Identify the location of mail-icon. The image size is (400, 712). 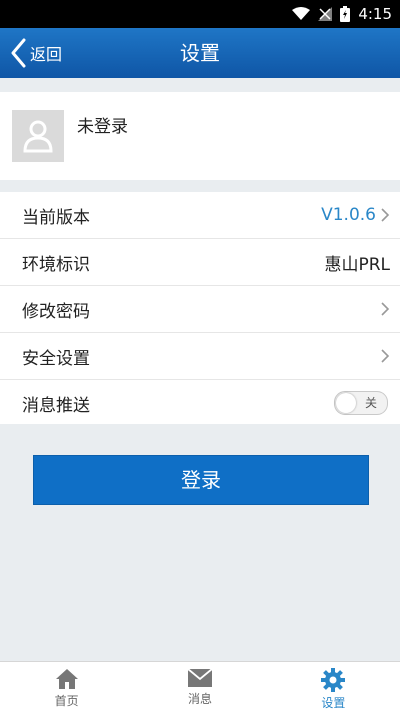
(200, 677).